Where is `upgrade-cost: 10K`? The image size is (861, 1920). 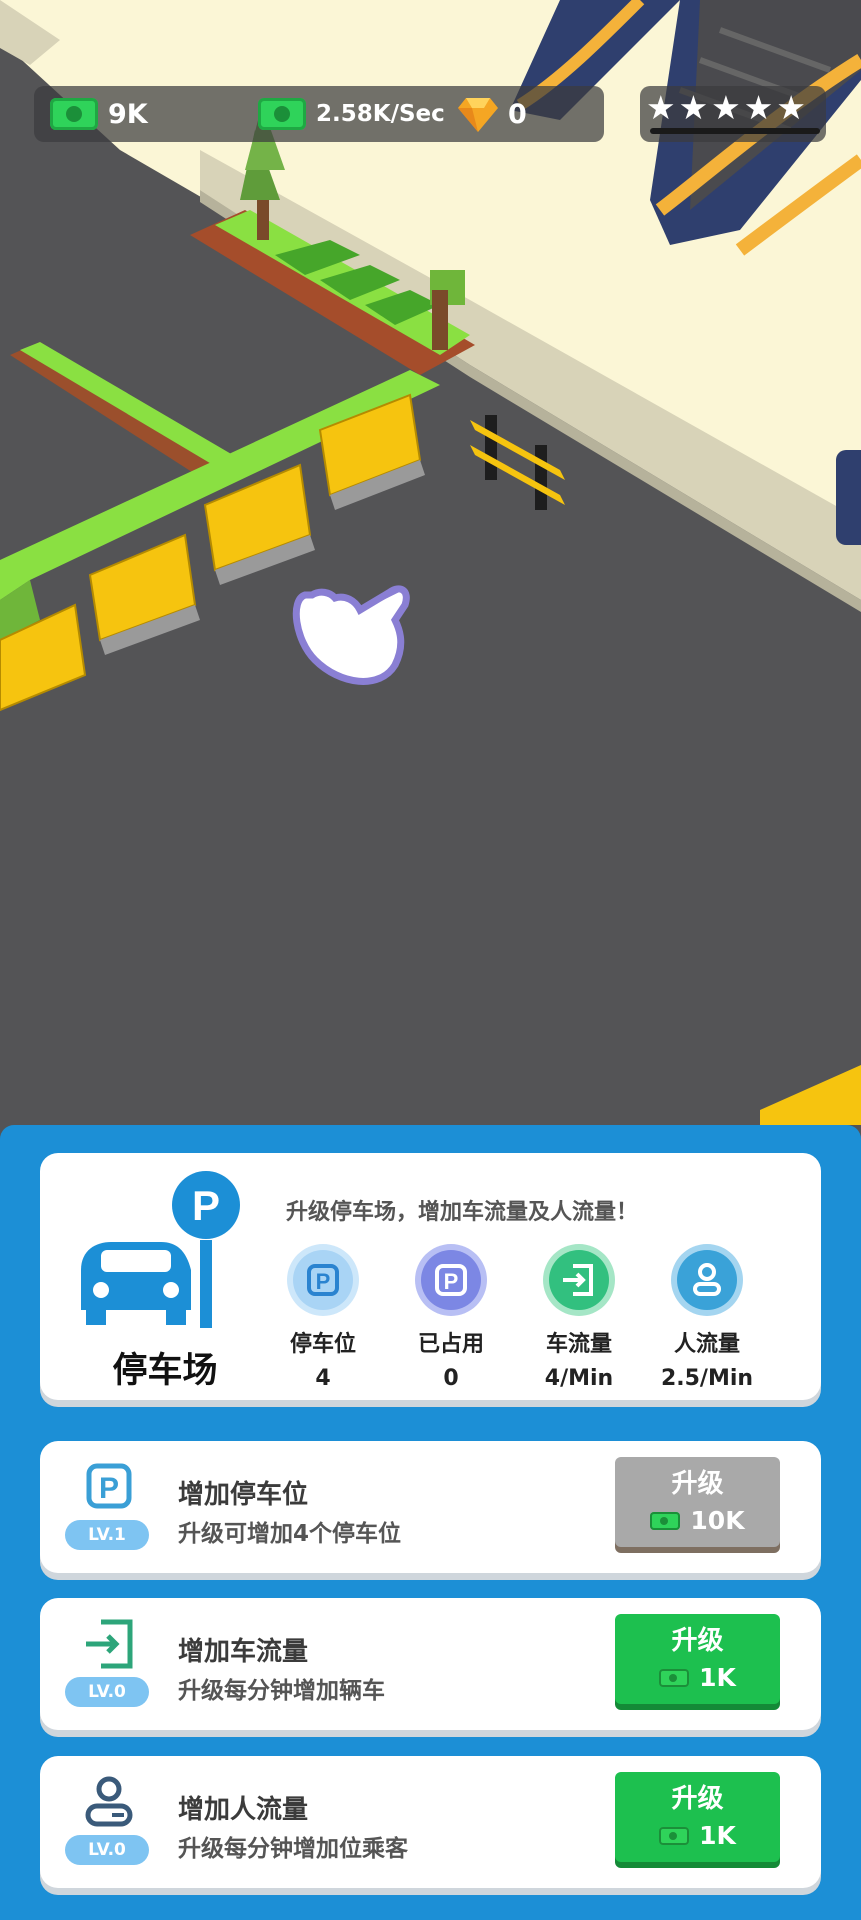
upgrade-cost: 10K is located at coordinates (717, 1520).